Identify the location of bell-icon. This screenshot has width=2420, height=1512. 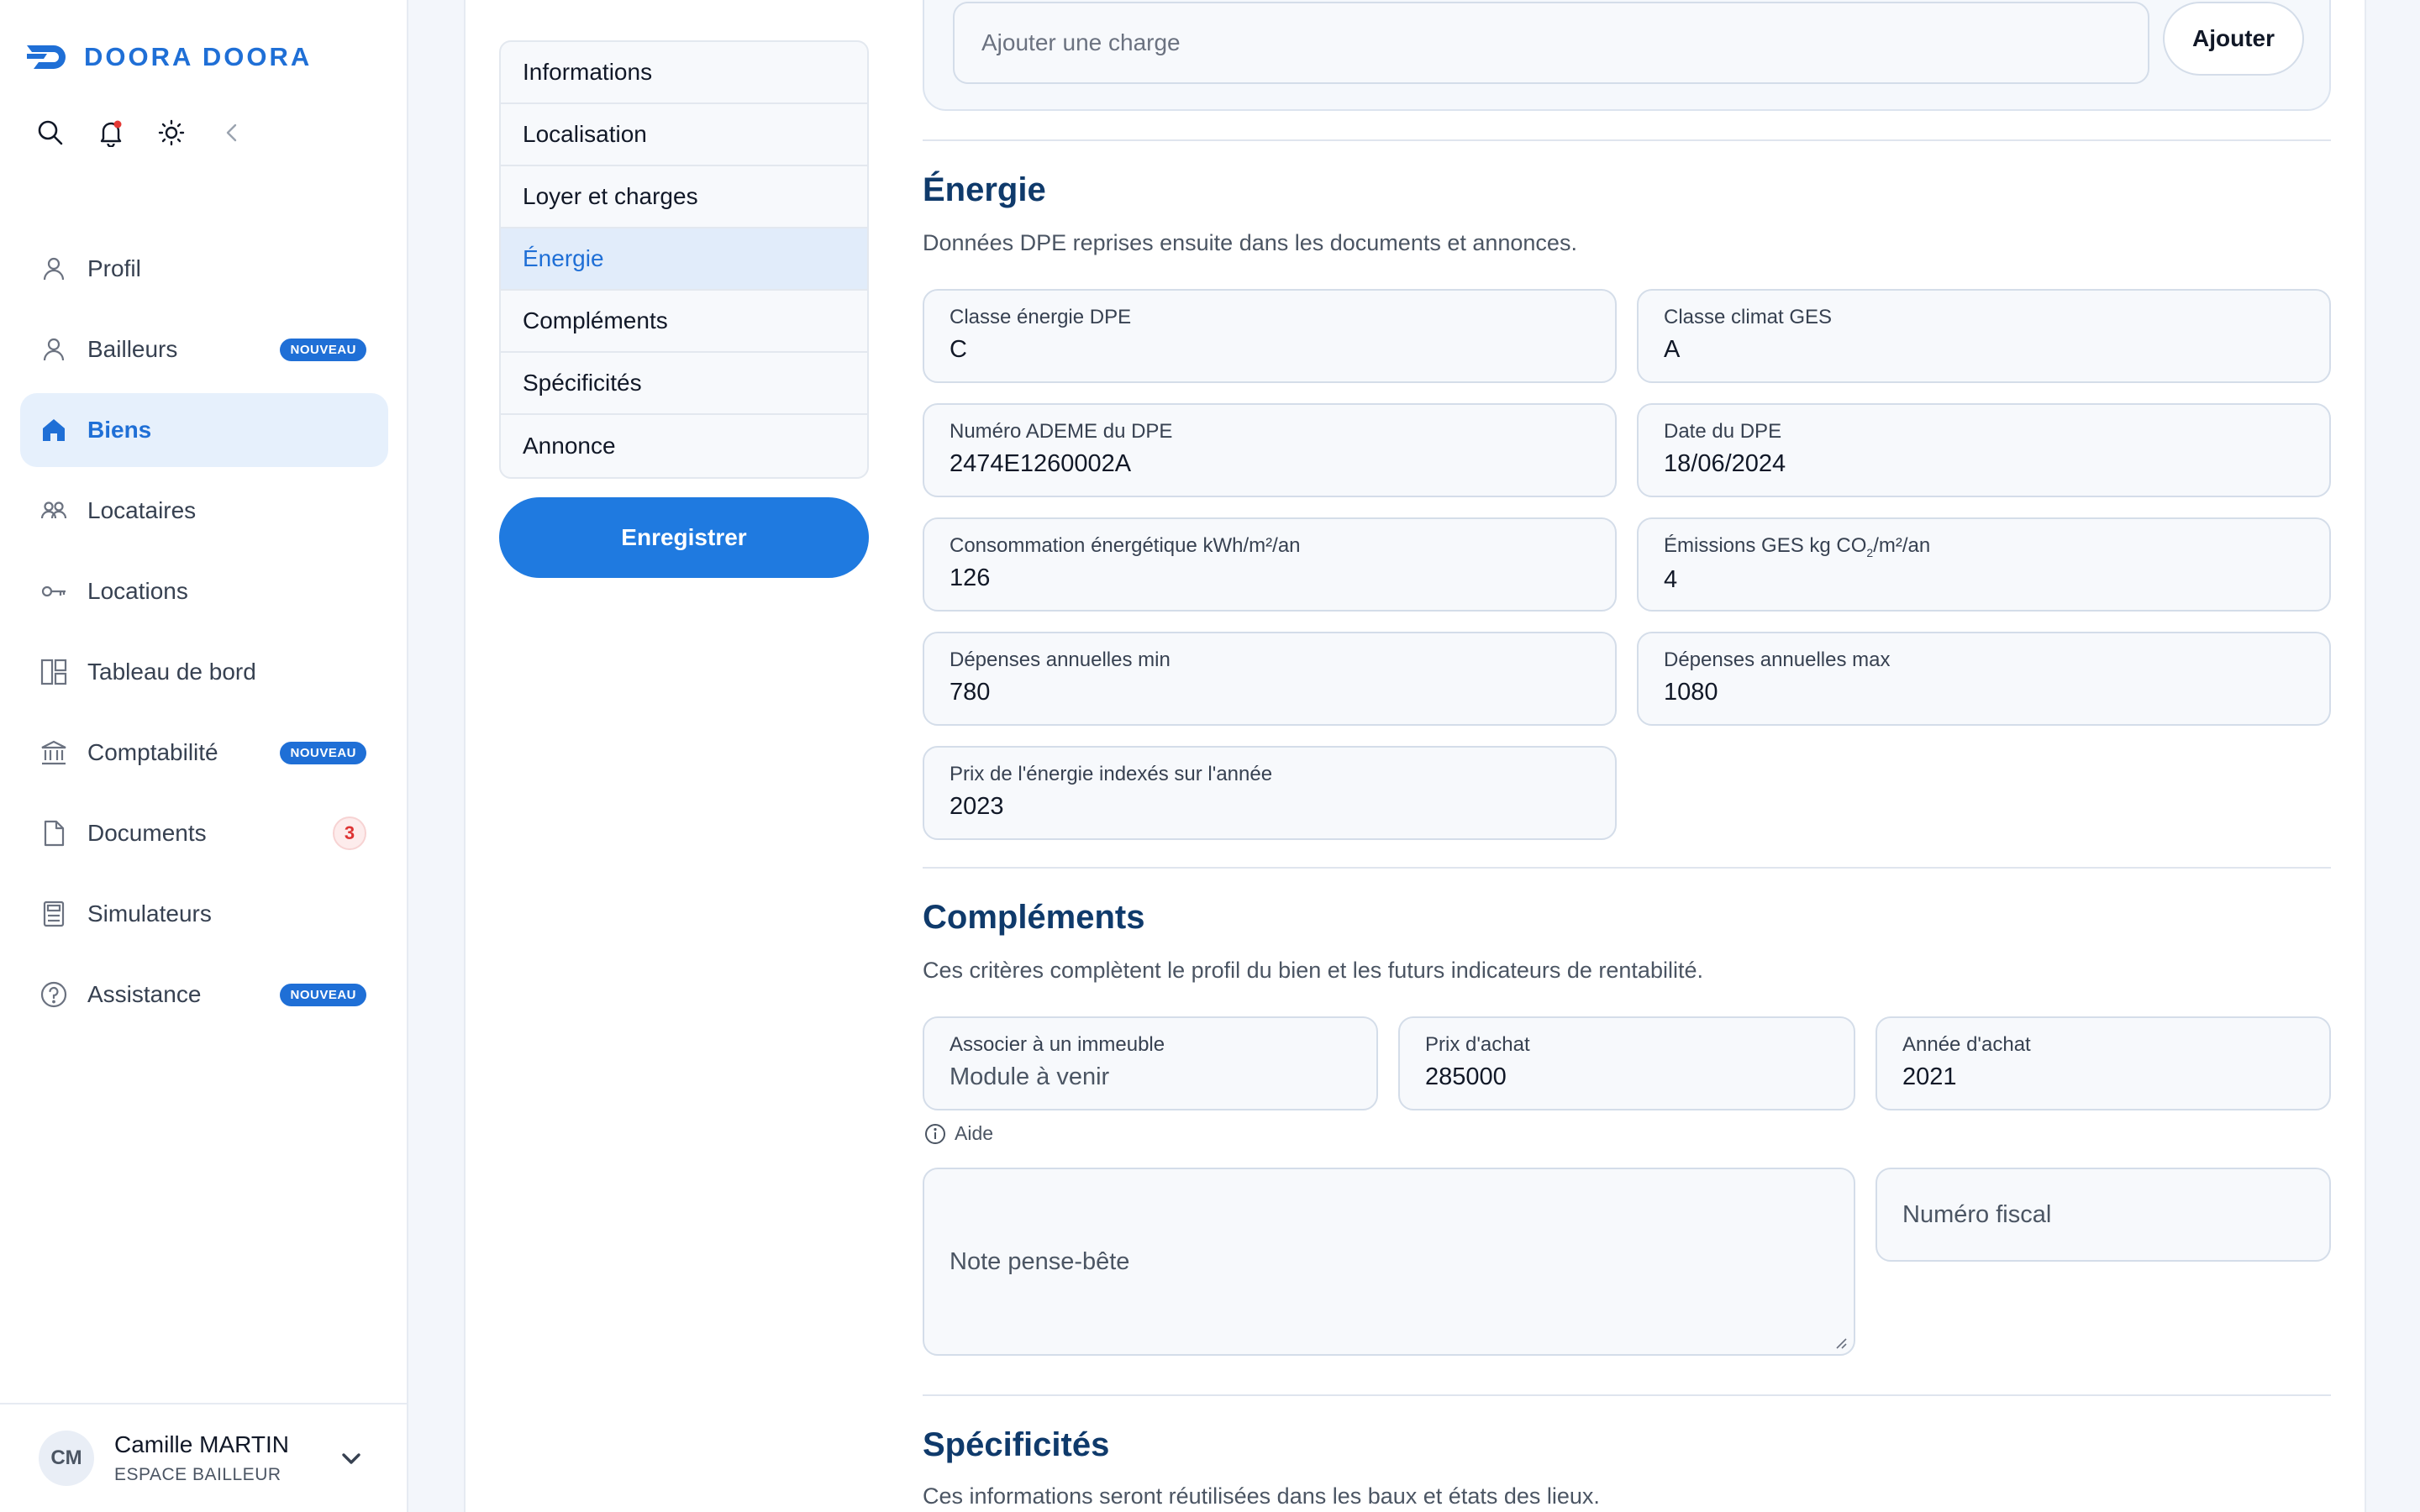
(111, 133).